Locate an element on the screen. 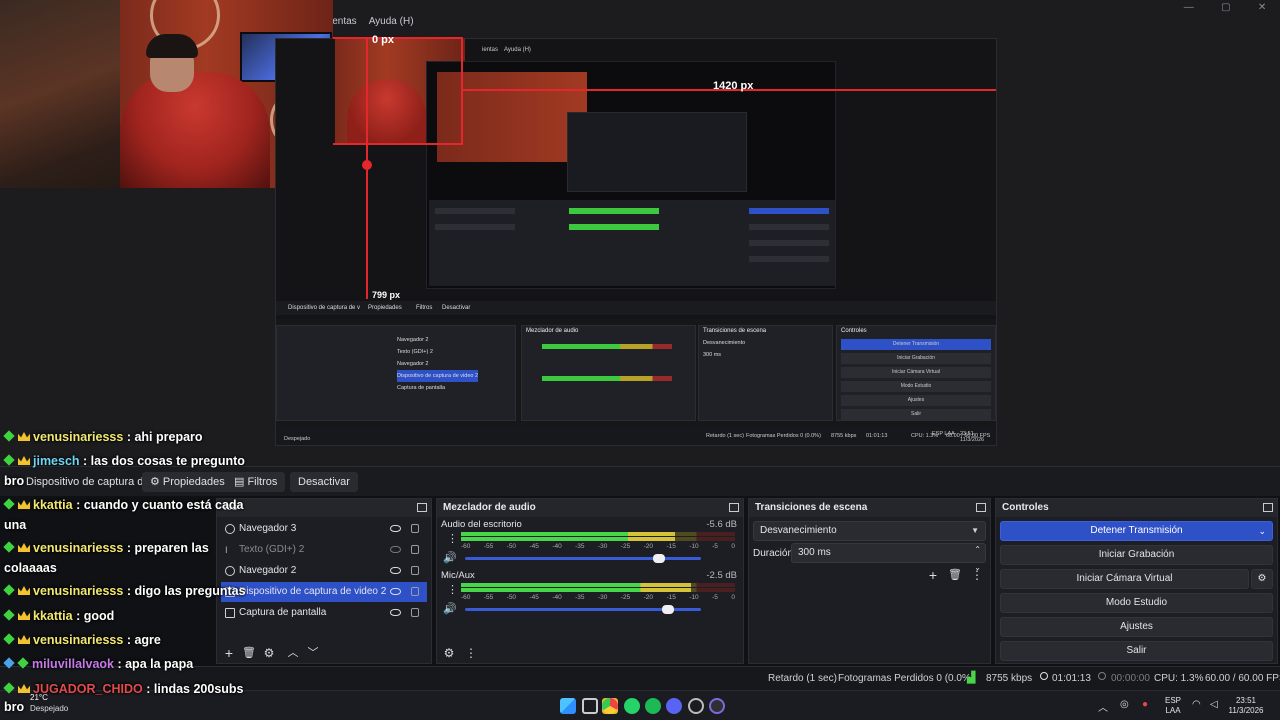 This screenshot has height=720, width=1280. distance-label-mid: 799 px is located at coordinates (386, 295).